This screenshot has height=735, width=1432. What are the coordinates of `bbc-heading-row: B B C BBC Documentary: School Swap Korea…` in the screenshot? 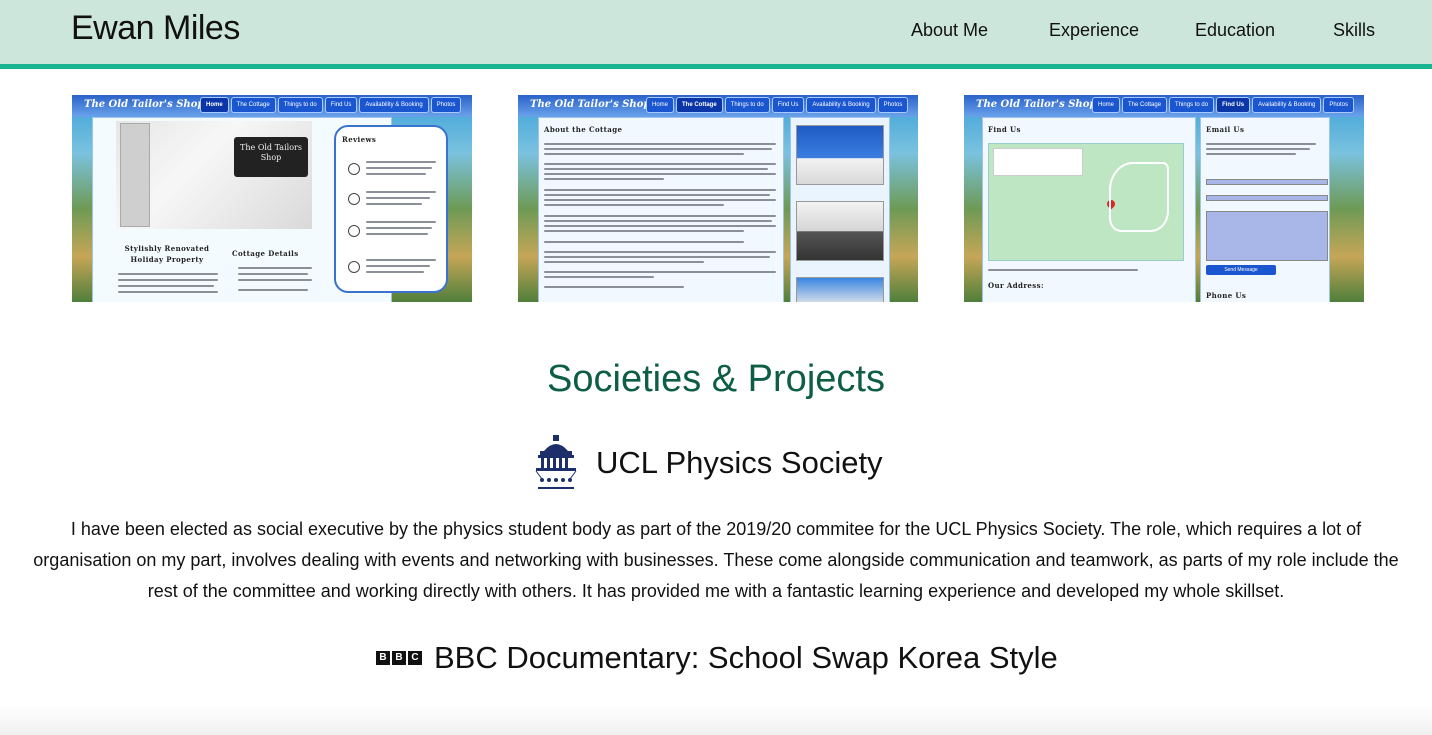 It's located at (717, 658).